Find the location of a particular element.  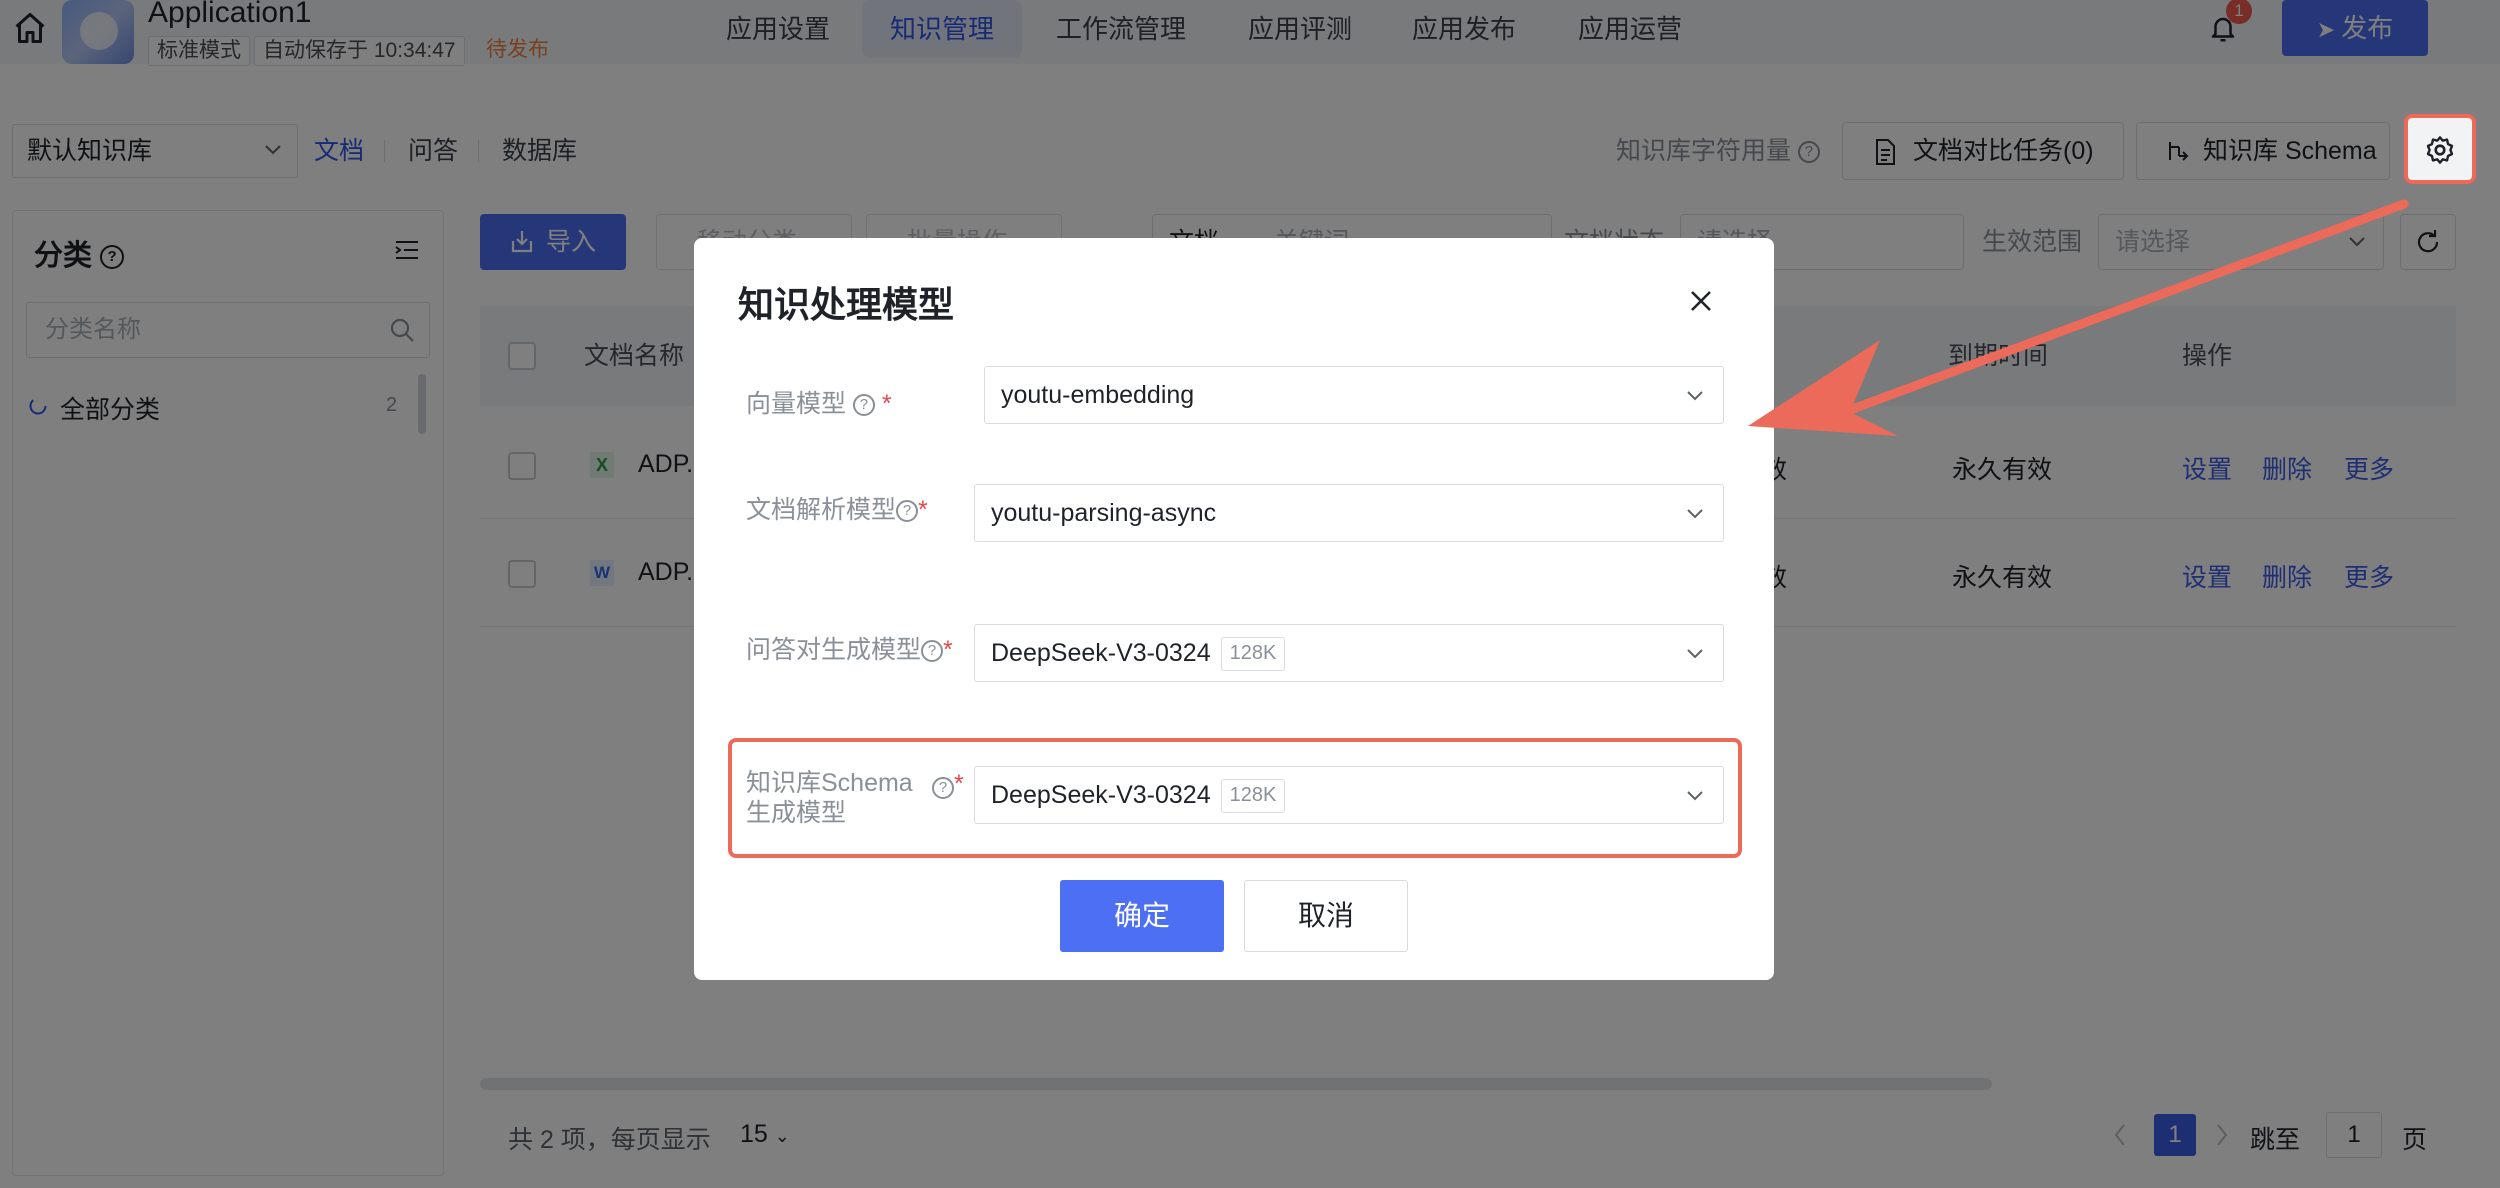

settings-button-highlight is located at coordinates (2440, 149).